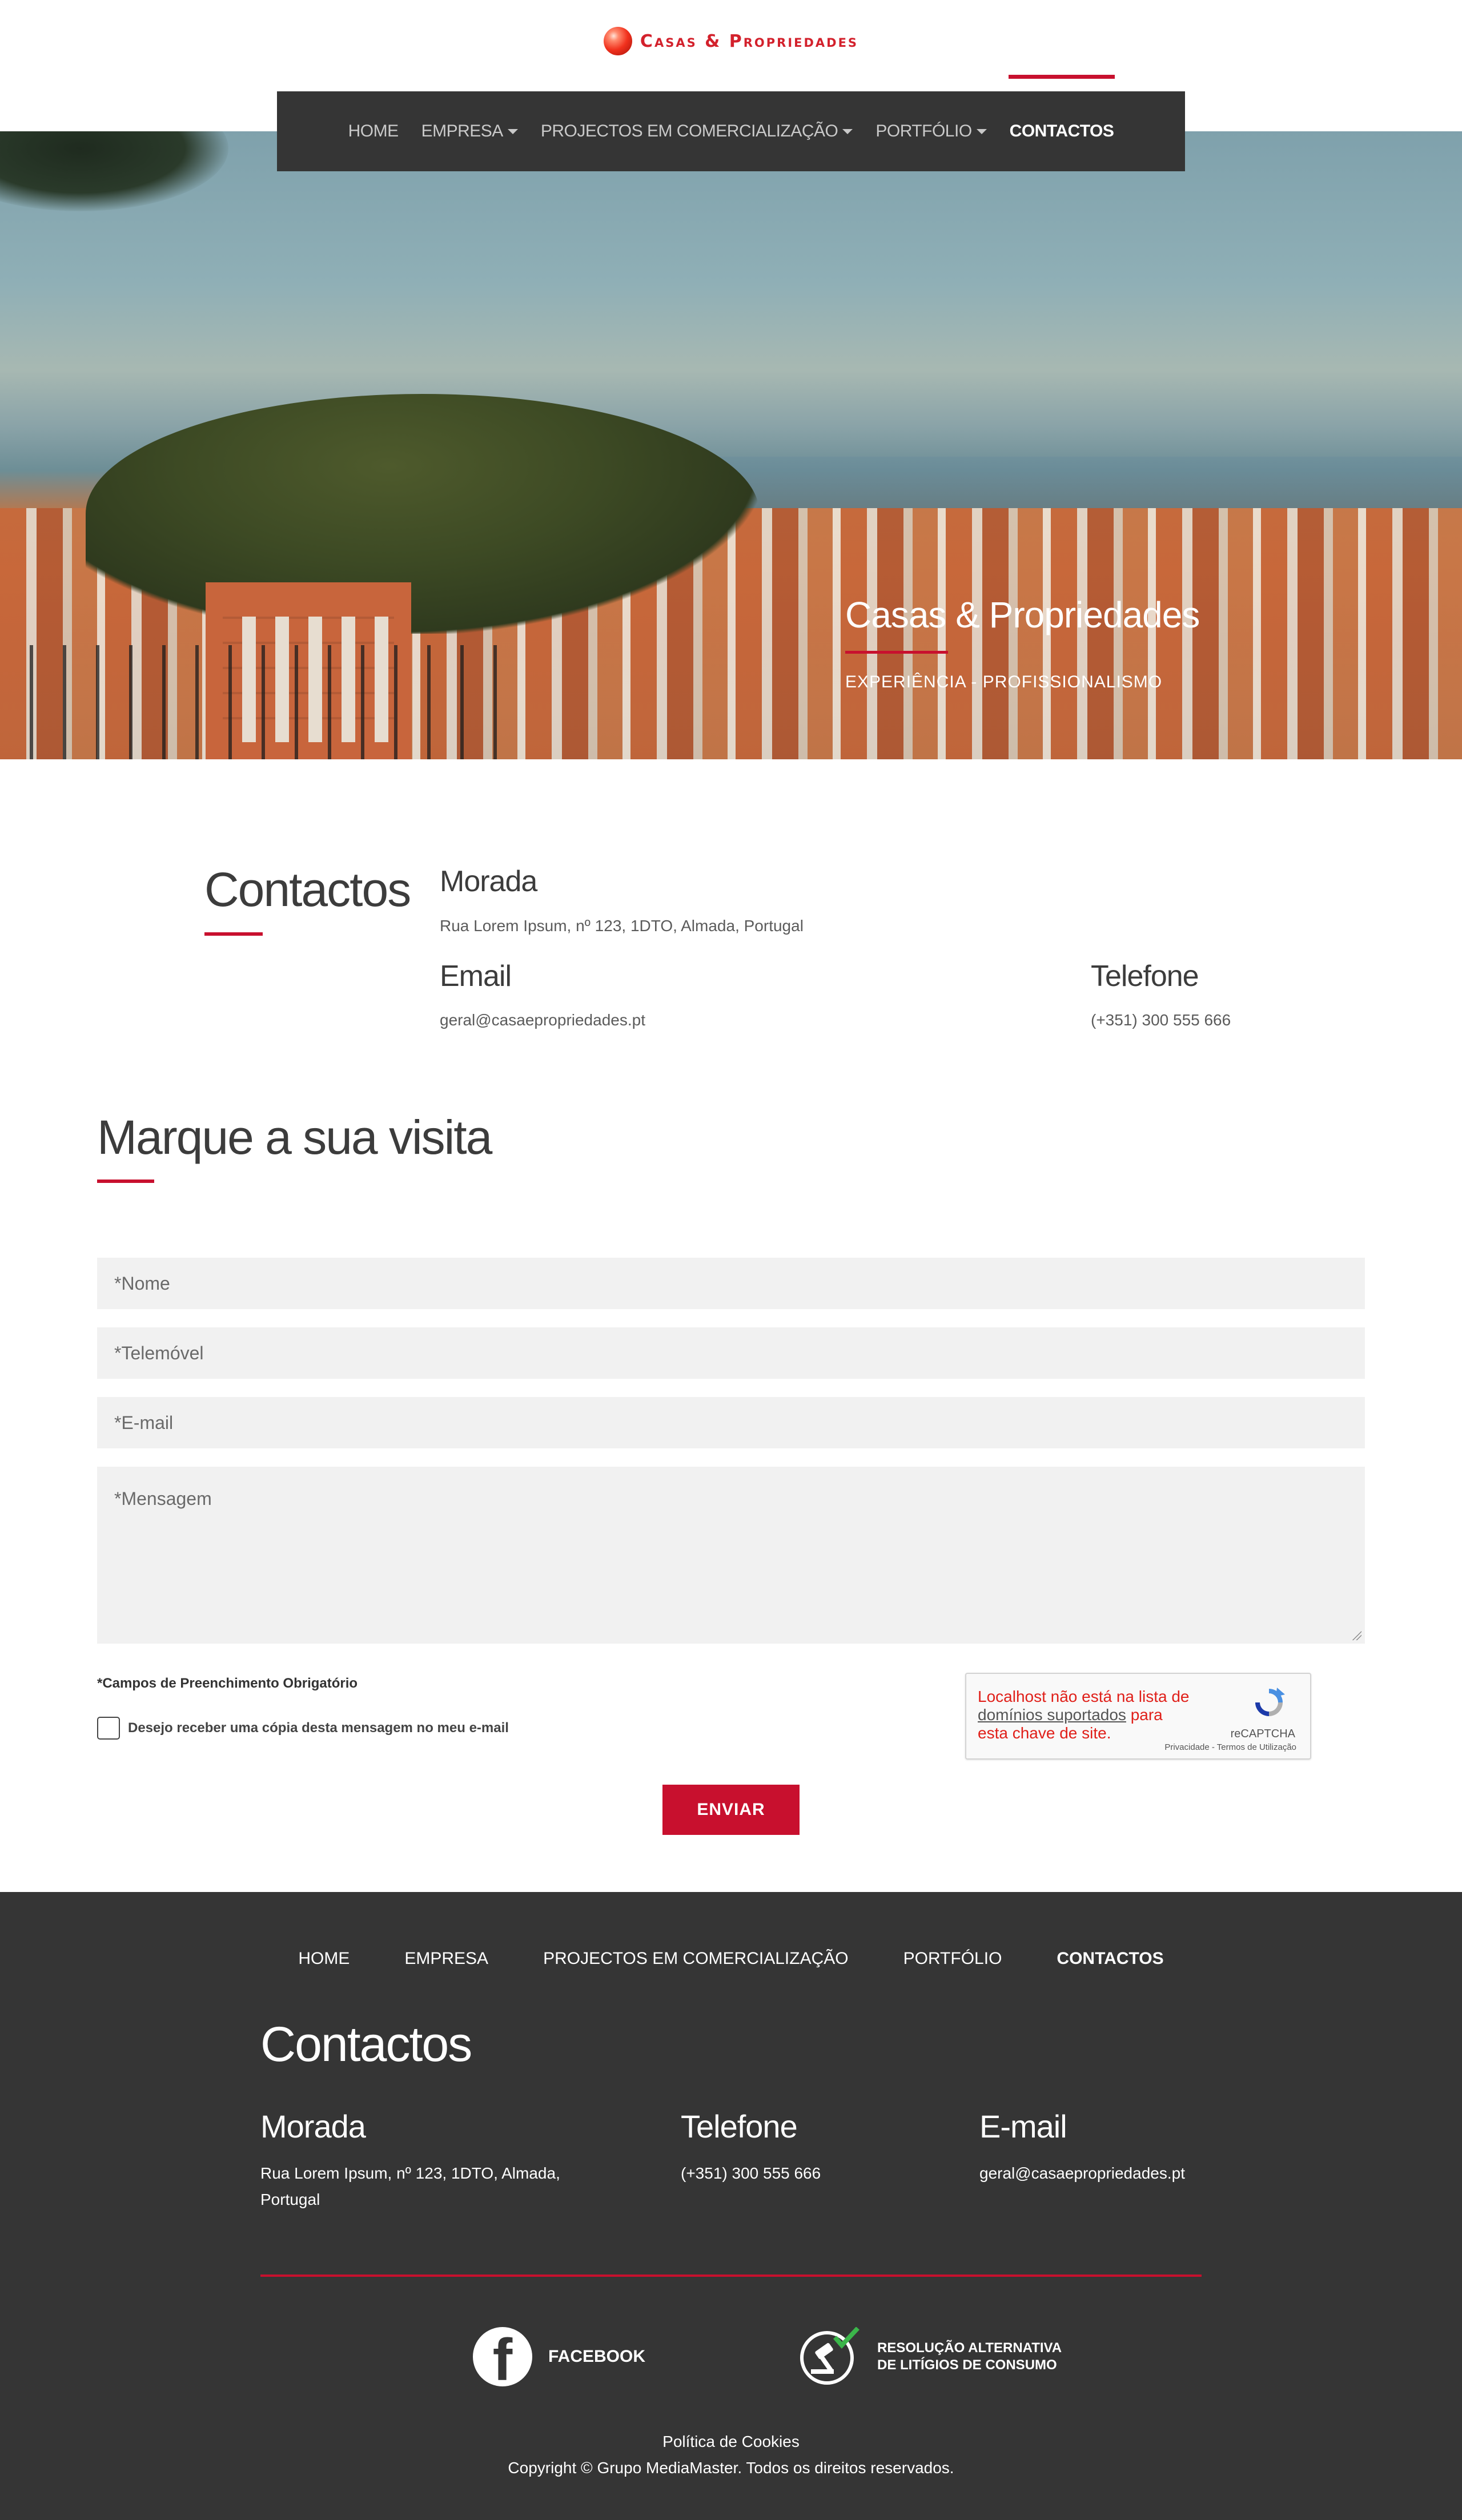 This screenshot has height=2520, width=1462. I want to click on phone-label: Telefone, so click(1145, 976).